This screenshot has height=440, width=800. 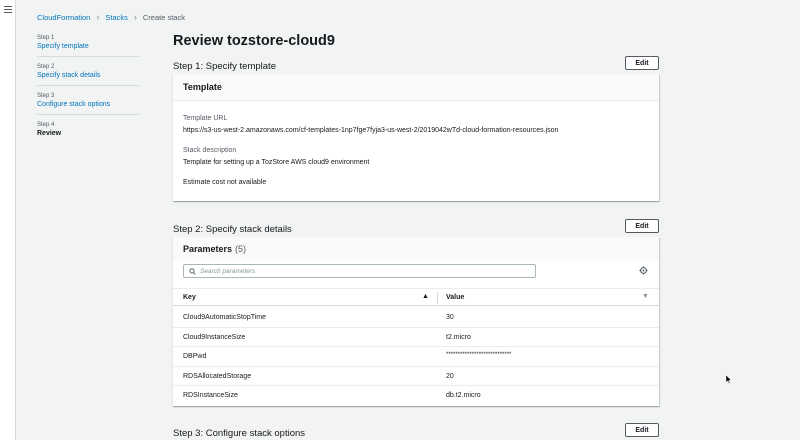 What do you see at coordinates (642, 63) in the screenshot?
I see `edit-step1-button: Edit` at bounding box center [642, 63].